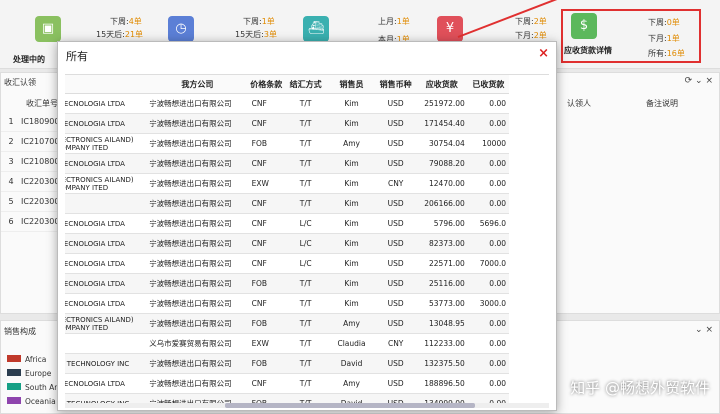 The height and width of the screenshot is (414, 720). Describe the element at coordinates (441, 84) in the screenshot. I see `col-receivable: 应收货款` at that location.